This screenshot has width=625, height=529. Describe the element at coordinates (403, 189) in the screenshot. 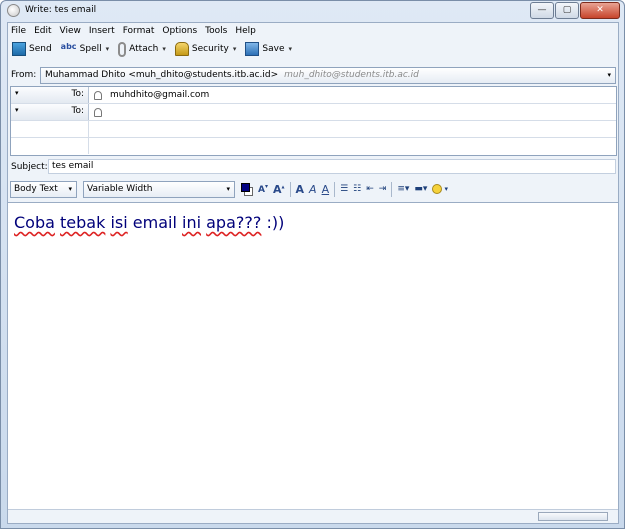

I see `align-icon: ≡▾` at that location.